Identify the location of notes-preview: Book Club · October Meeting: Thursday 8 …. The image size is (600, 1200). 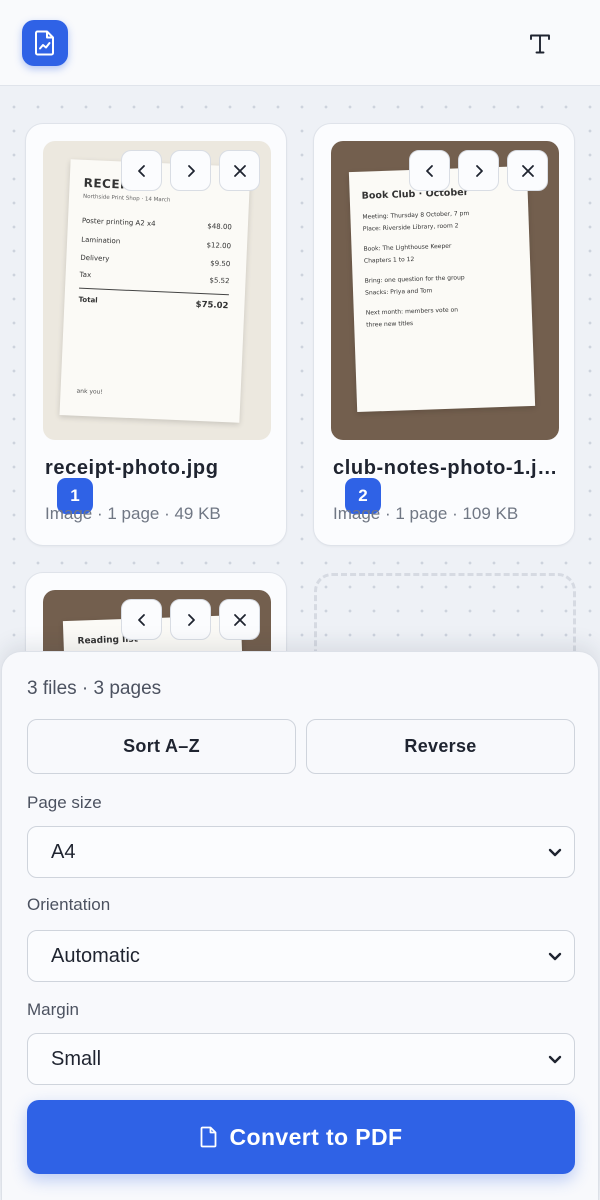
(442, 289).